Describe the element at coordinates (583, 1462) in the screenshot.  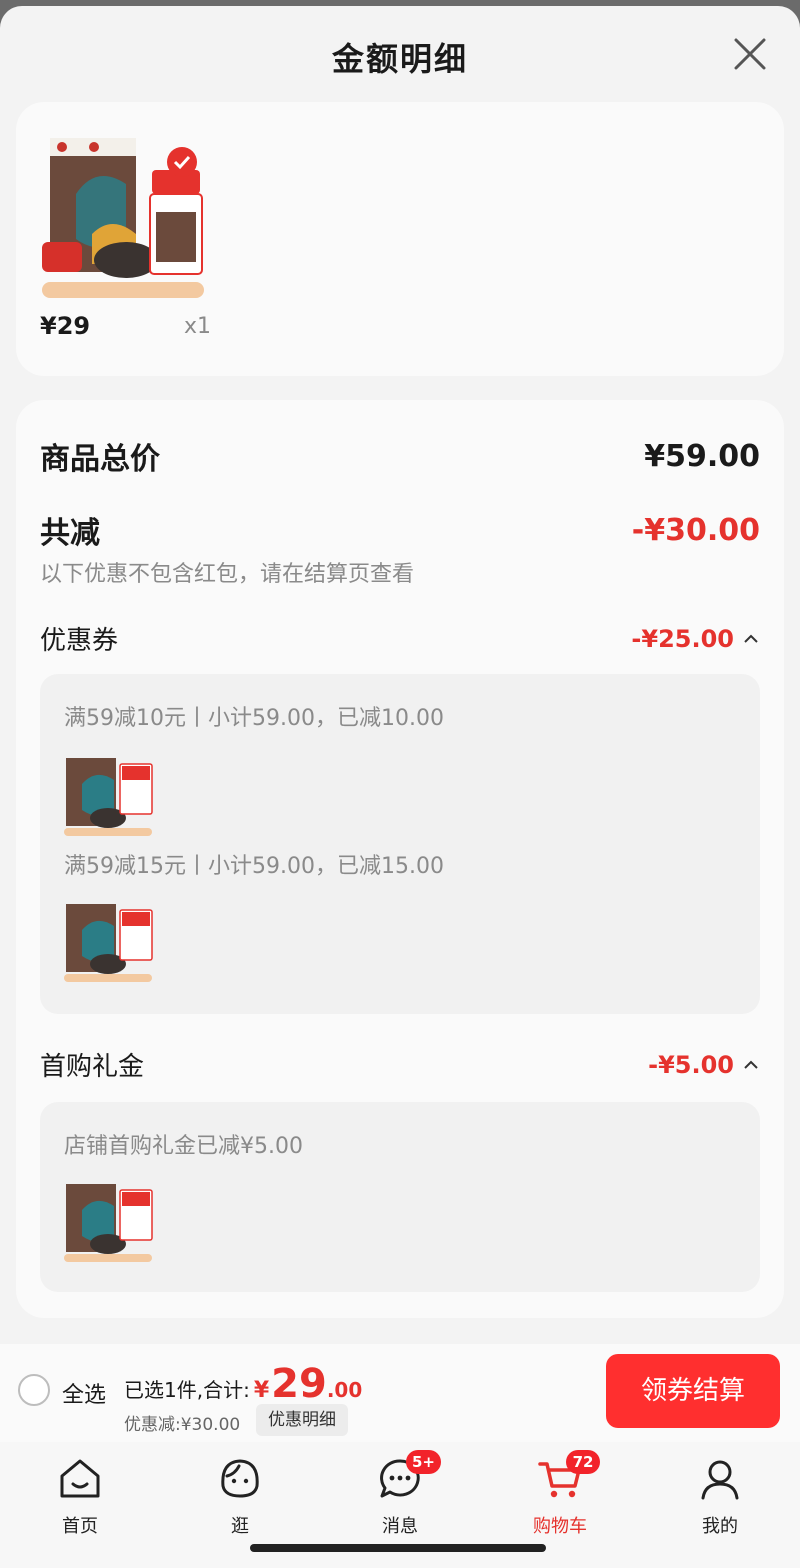
I see `cart-badge: 72` at that location.